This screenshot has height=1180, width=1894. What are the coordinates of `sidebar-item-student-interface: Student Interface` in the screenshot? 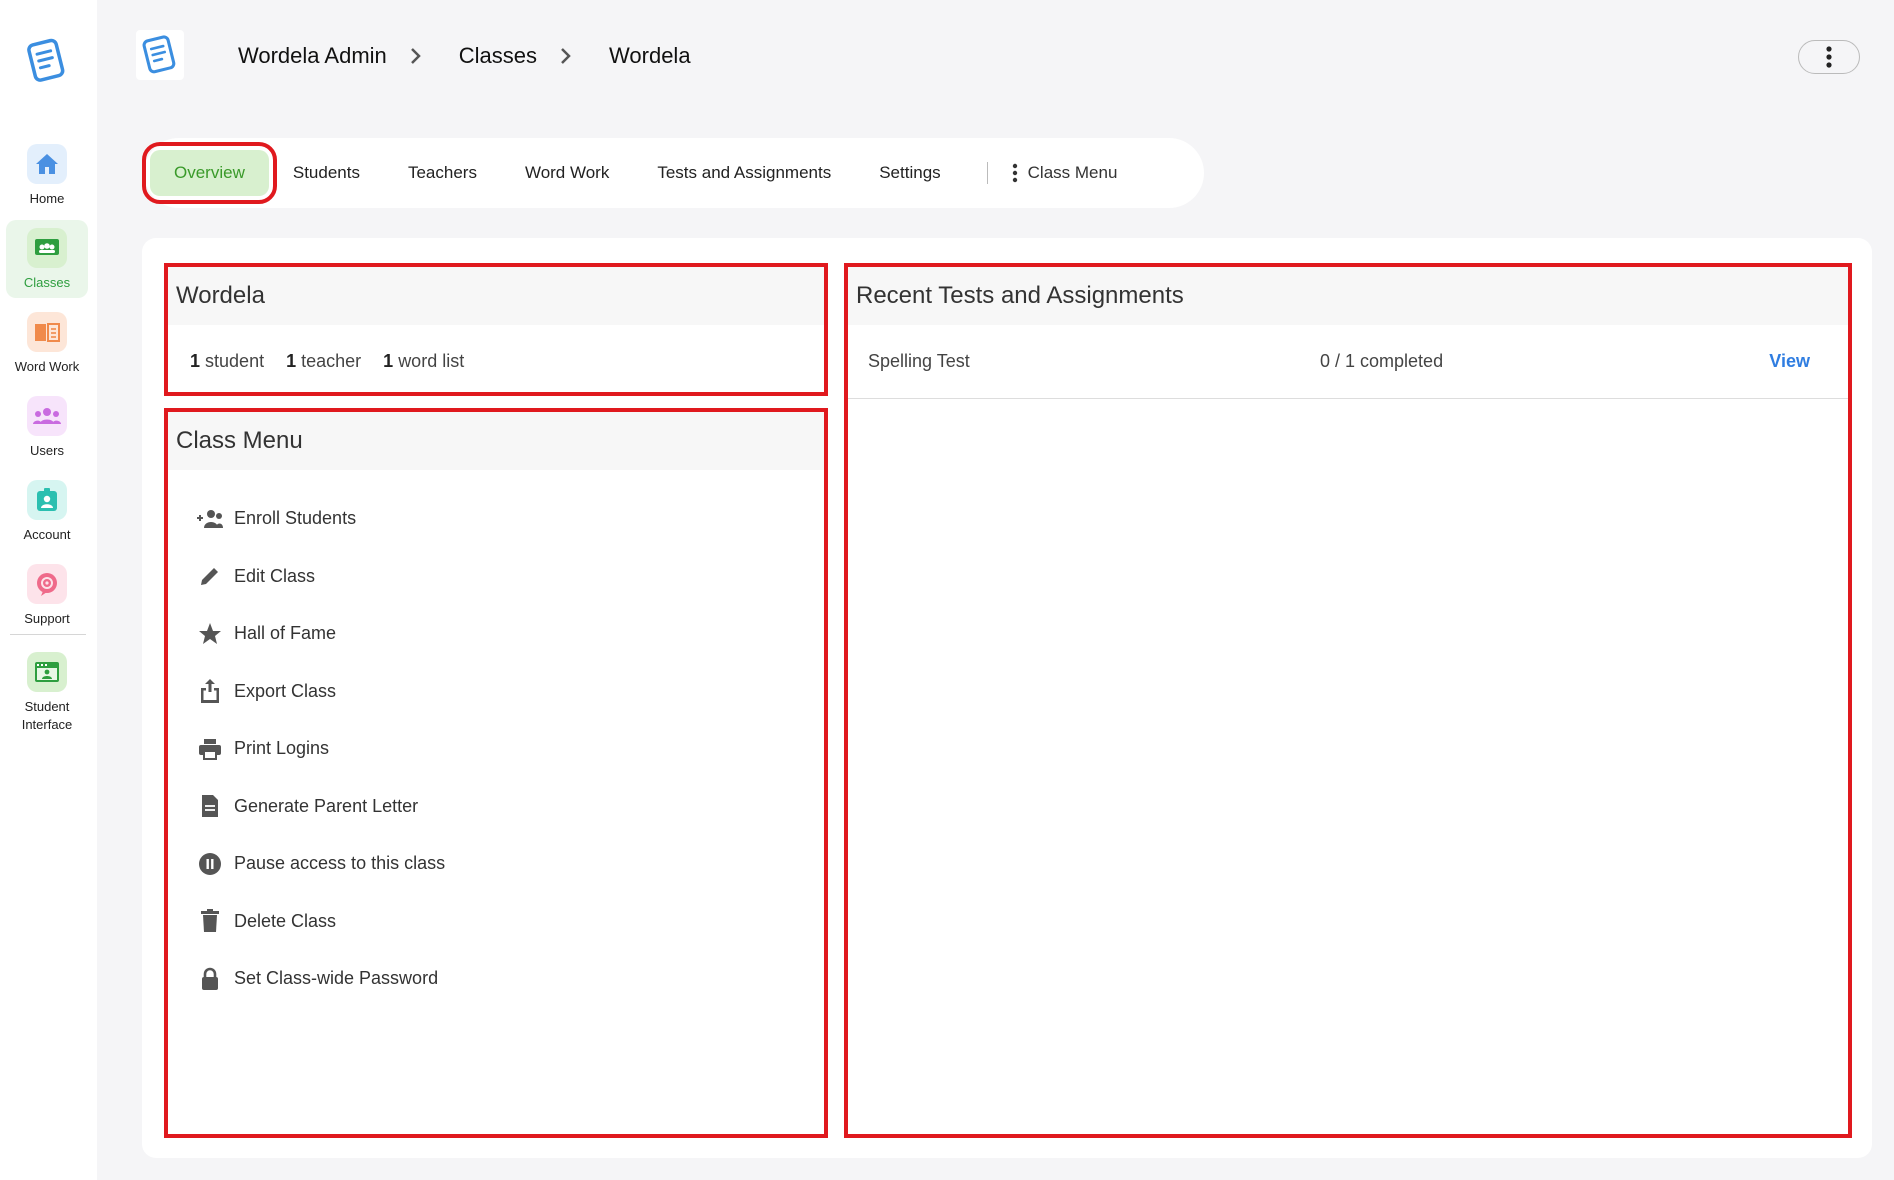 It's located at (47, 690).